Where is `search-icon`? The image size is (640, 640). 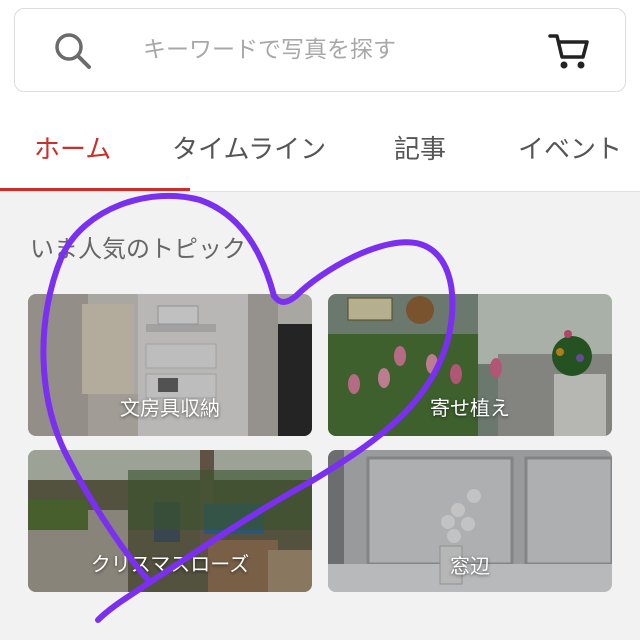
search-icon is located at coordinates (73, 51).